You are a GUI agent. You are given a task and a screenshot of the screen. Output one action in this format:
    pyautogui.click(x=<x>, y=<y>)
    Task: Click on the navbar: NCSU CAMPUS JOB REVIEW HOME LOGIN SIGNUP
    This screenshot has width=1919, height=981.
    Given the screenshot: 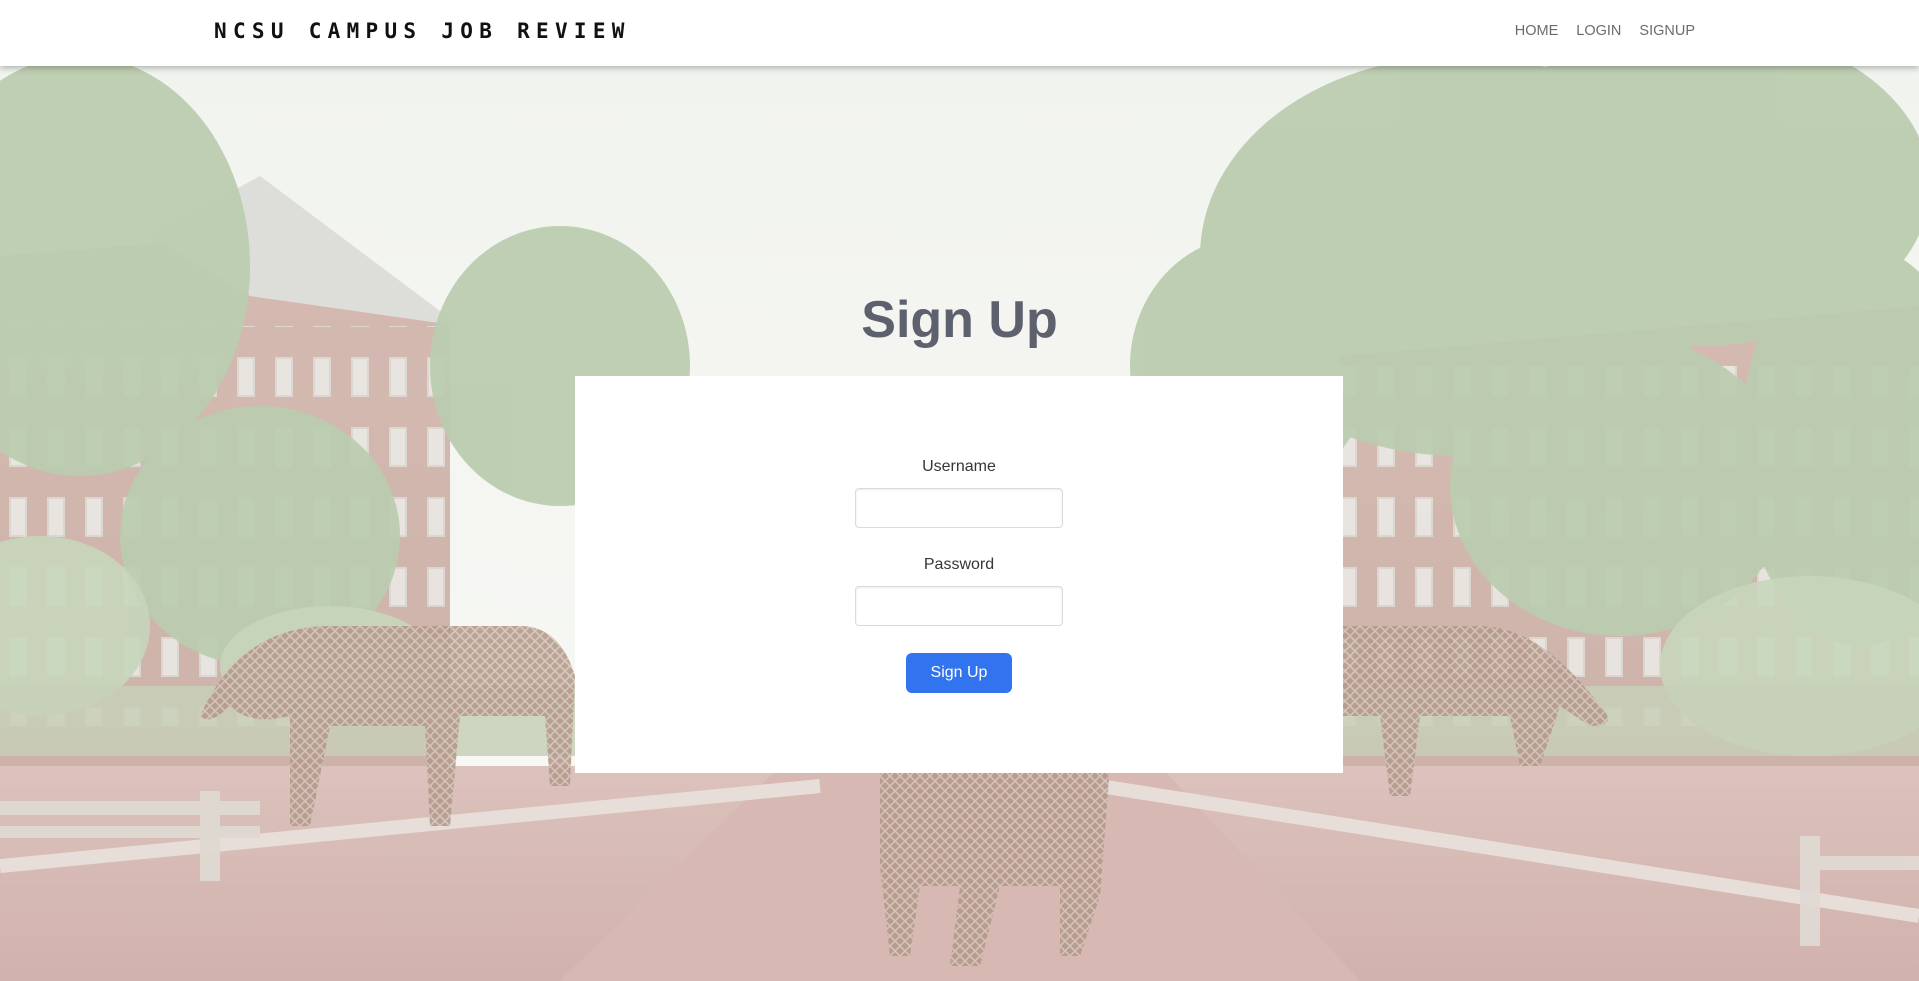 What is the action you would take?
    pyautogui.click(x=959, y=33)
    